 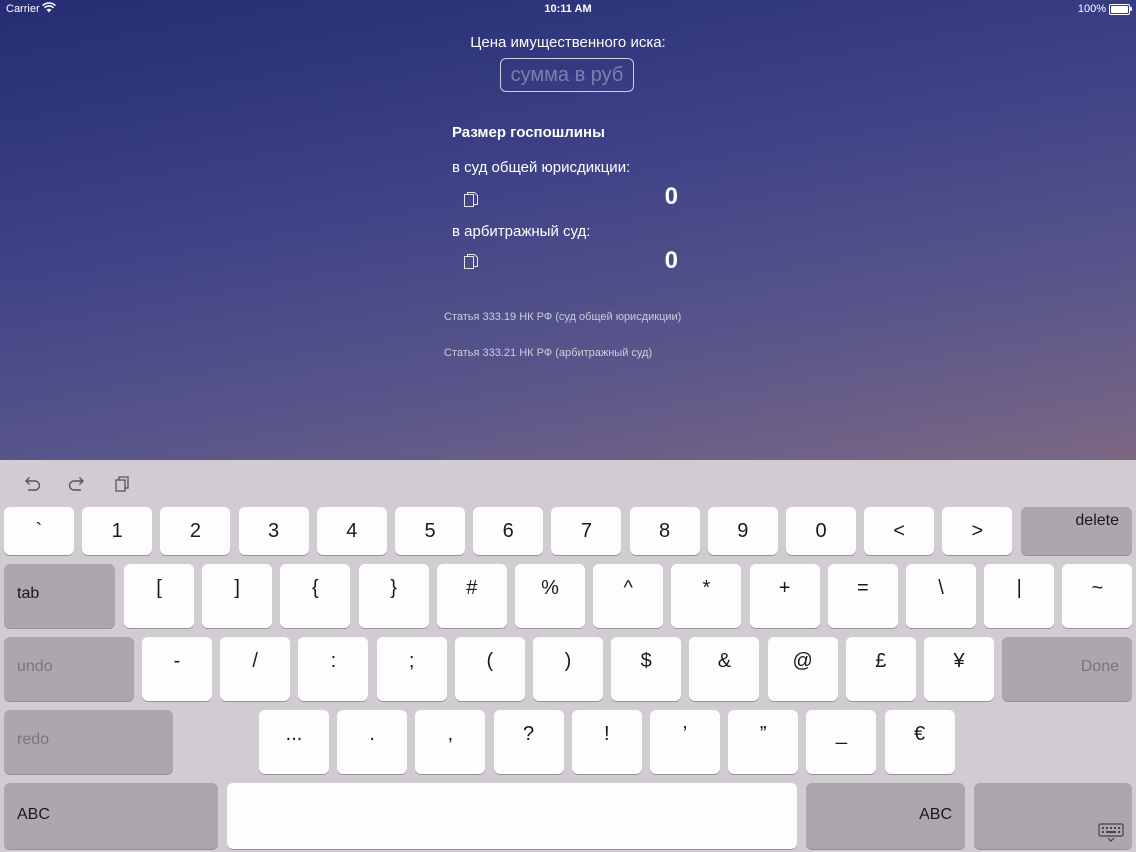 What do you see at coordinates (88, 742) in the screenshot?
I see `redo-key: redo` at bounding box center [88, 742].